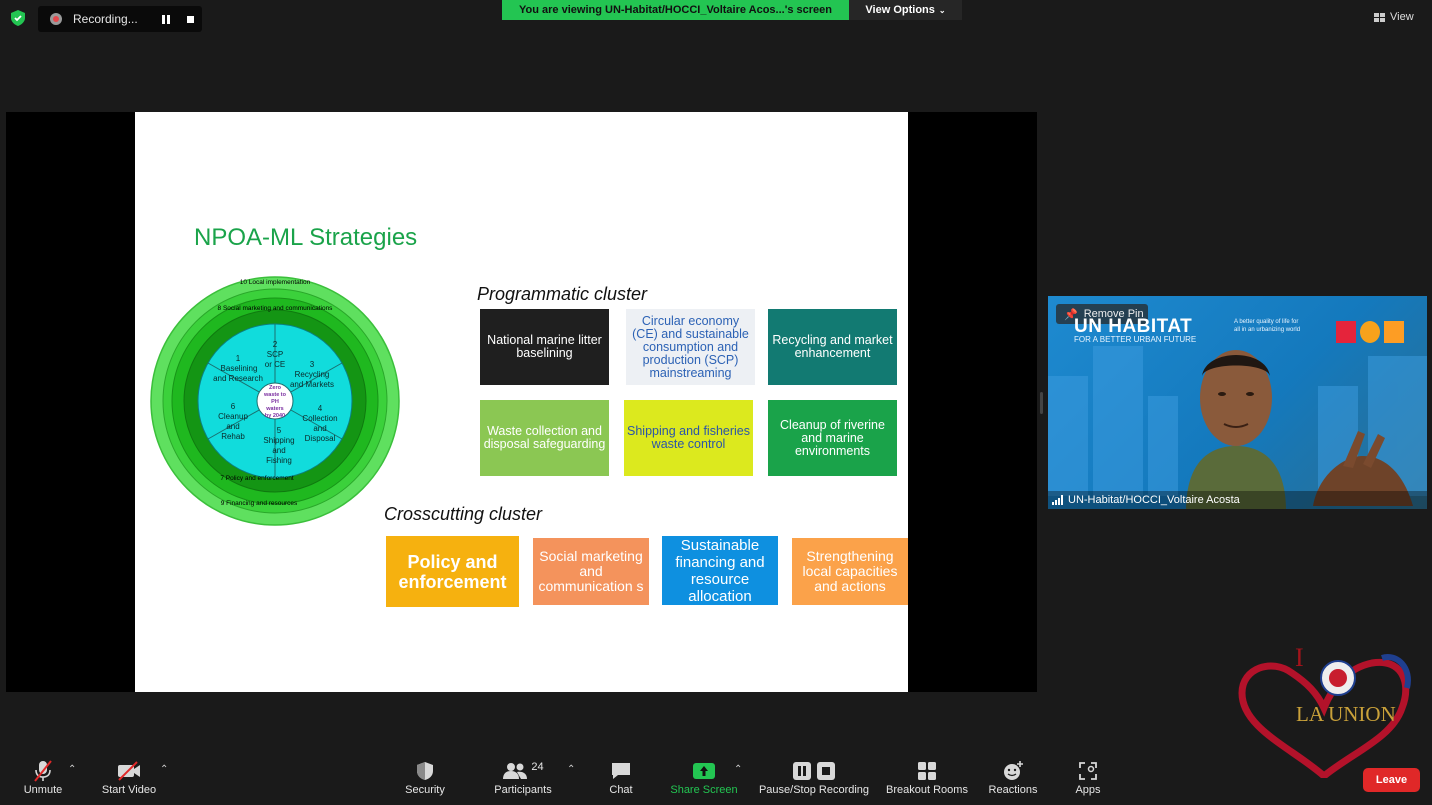  What do you see at coordinates (72, 769) in the screenshot?
I see `audio-options-caret-icon: ⌃` at bounding box center [72, 769].